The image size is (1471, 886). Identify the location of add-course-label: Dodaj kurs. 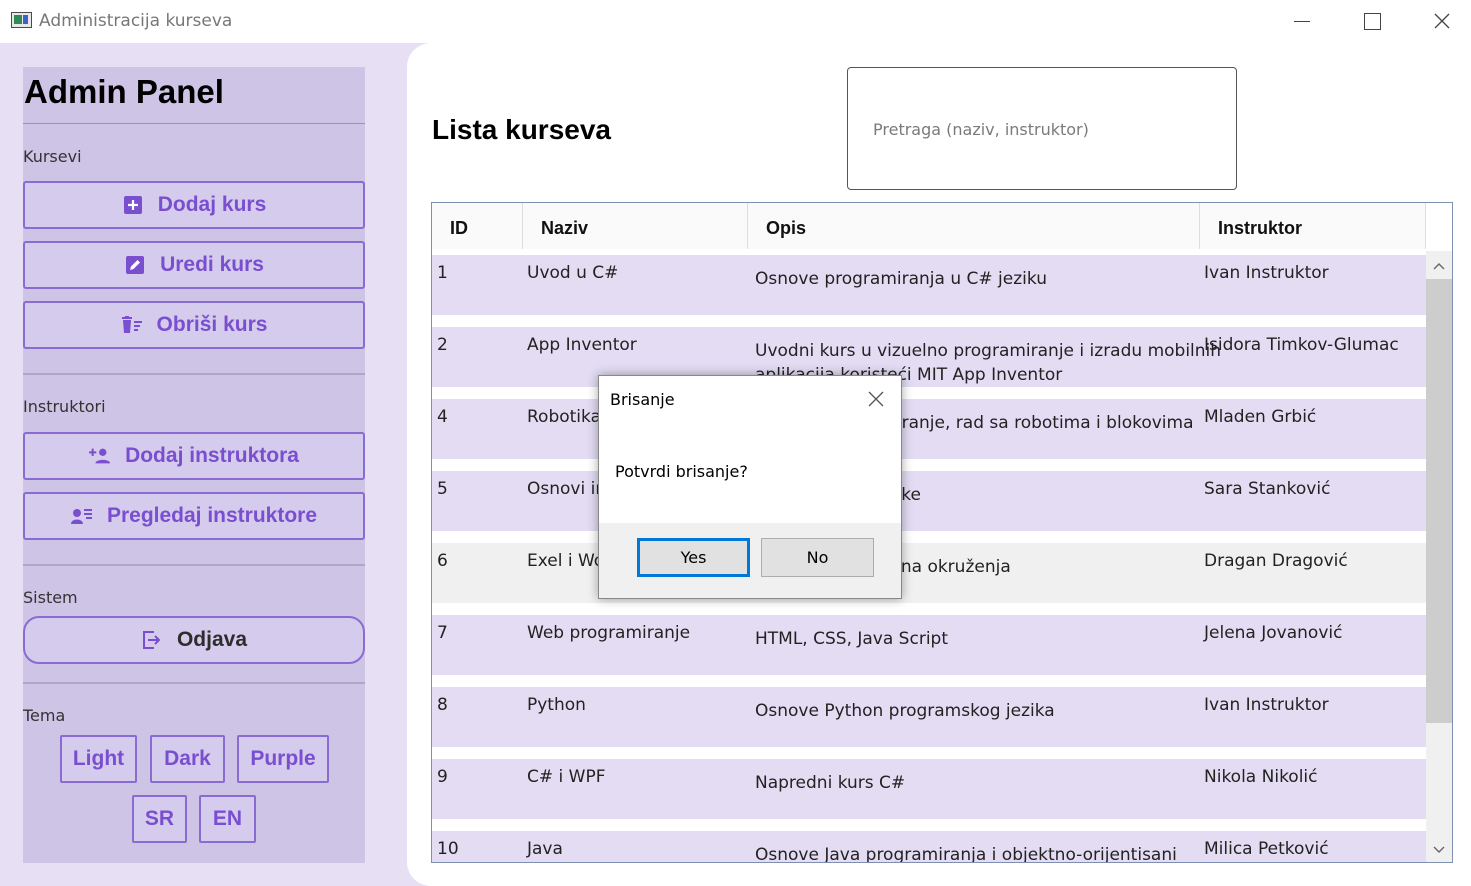
(212, 204).